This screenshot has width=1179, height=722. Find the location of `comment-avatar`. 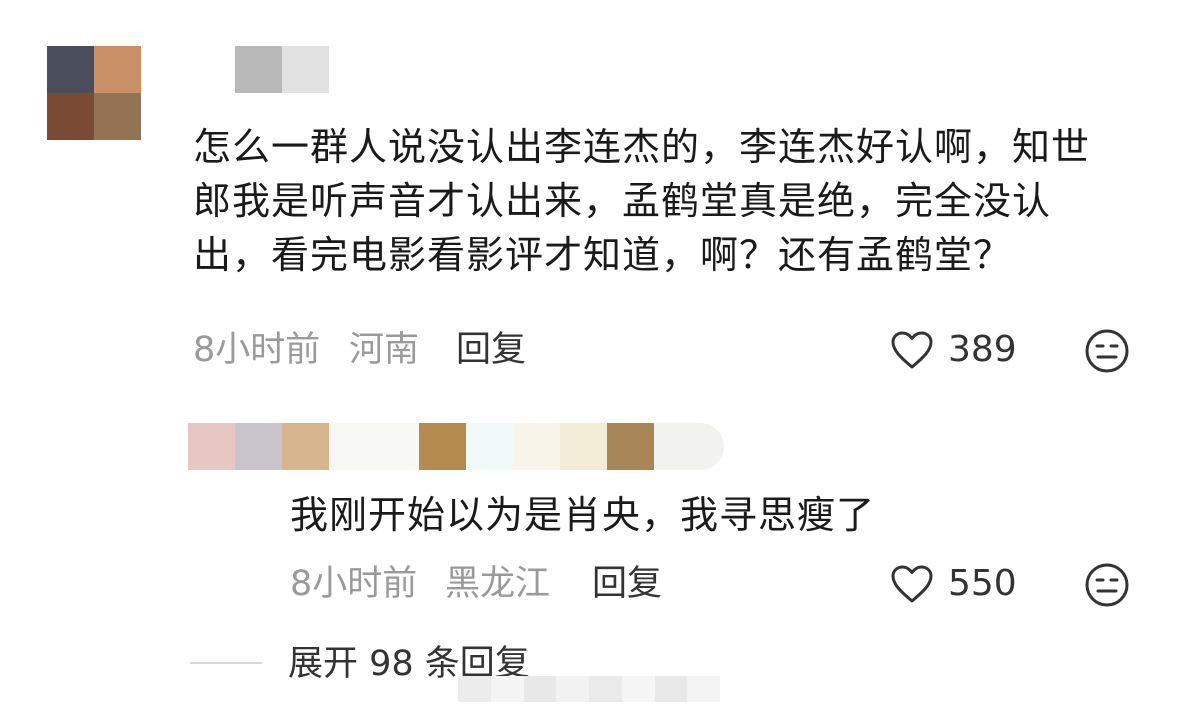

comment-avatar is located at coordinates (94, 93).